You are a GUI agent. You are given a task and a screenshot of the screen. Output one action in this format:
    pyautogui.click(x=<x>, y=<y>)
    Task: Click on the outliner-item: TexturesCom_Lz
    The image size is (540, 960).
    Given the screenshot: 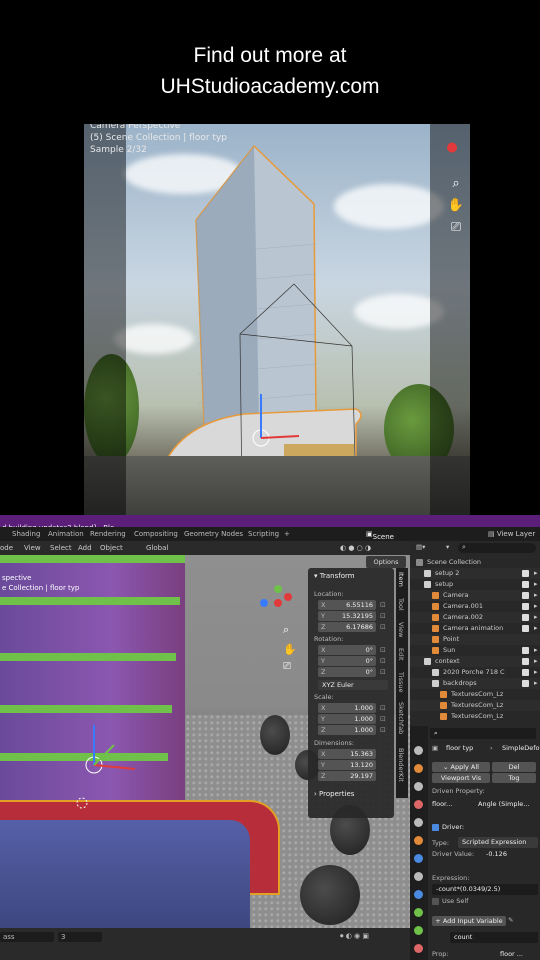 What is the action you would take?
    pyautogui.click(x=475, y=694)
    